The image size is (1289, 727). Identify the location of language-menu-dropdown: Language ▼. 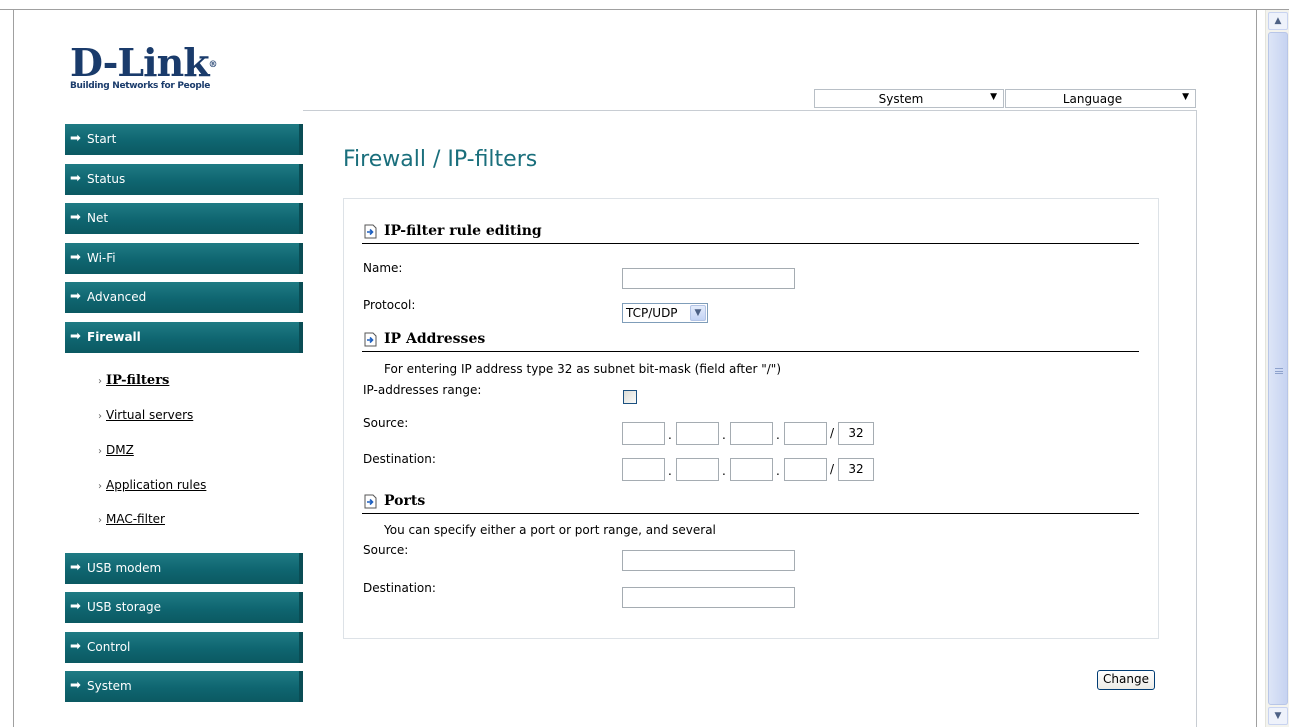
(1100, 98).